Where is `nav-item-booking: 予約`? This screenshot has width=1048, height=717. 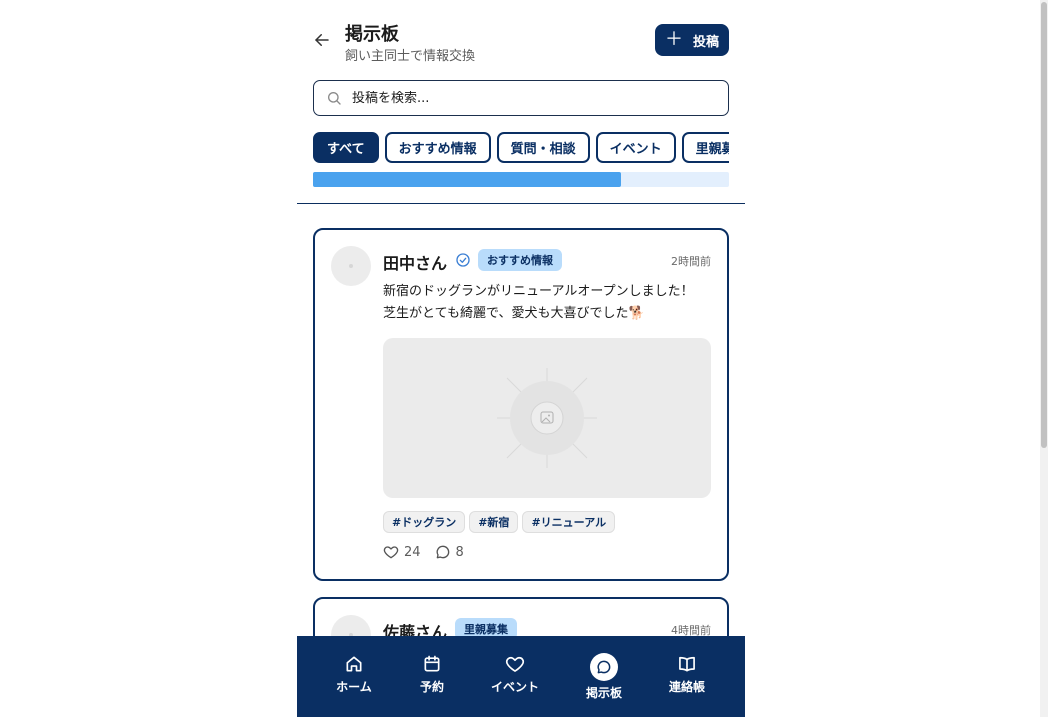 nav-item-booking: 予約 is located at coordinates (432, 676).